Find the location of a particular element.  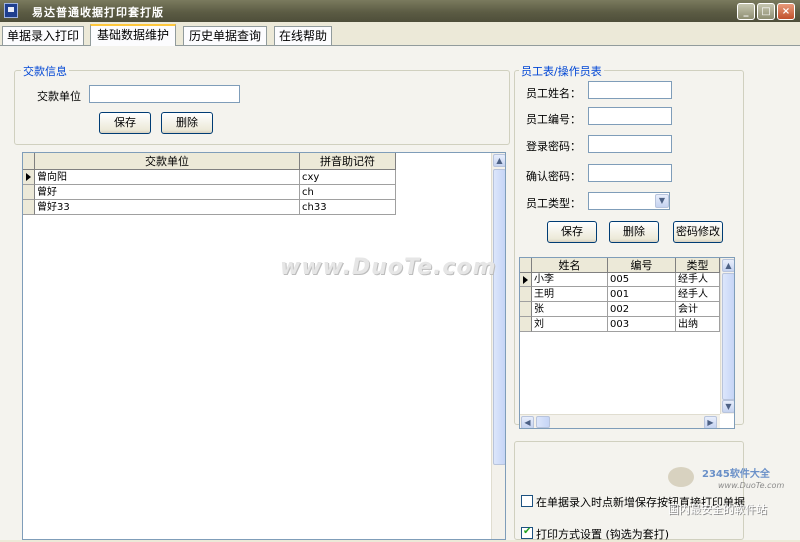

tab-online-help: 在线帮助 is located at coordinates (303, 35).